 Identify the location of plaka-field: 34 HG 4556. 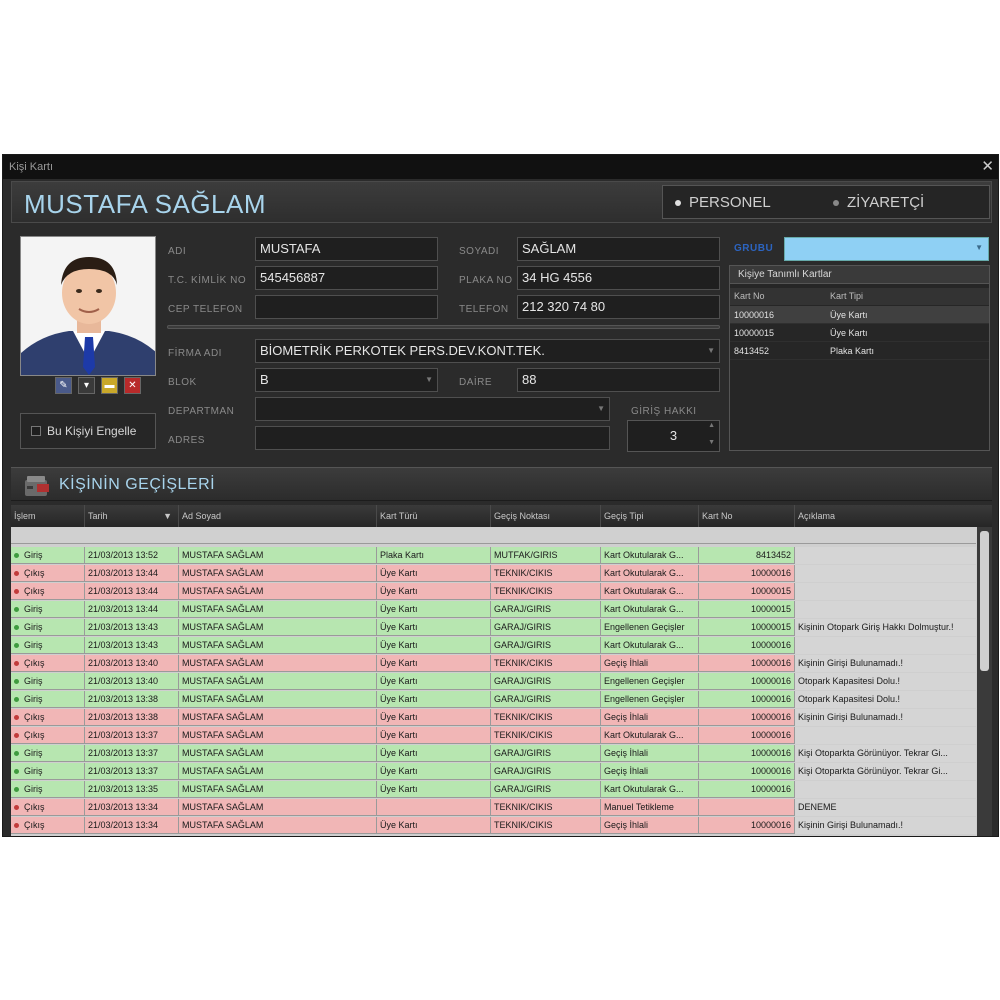
(618, 278).